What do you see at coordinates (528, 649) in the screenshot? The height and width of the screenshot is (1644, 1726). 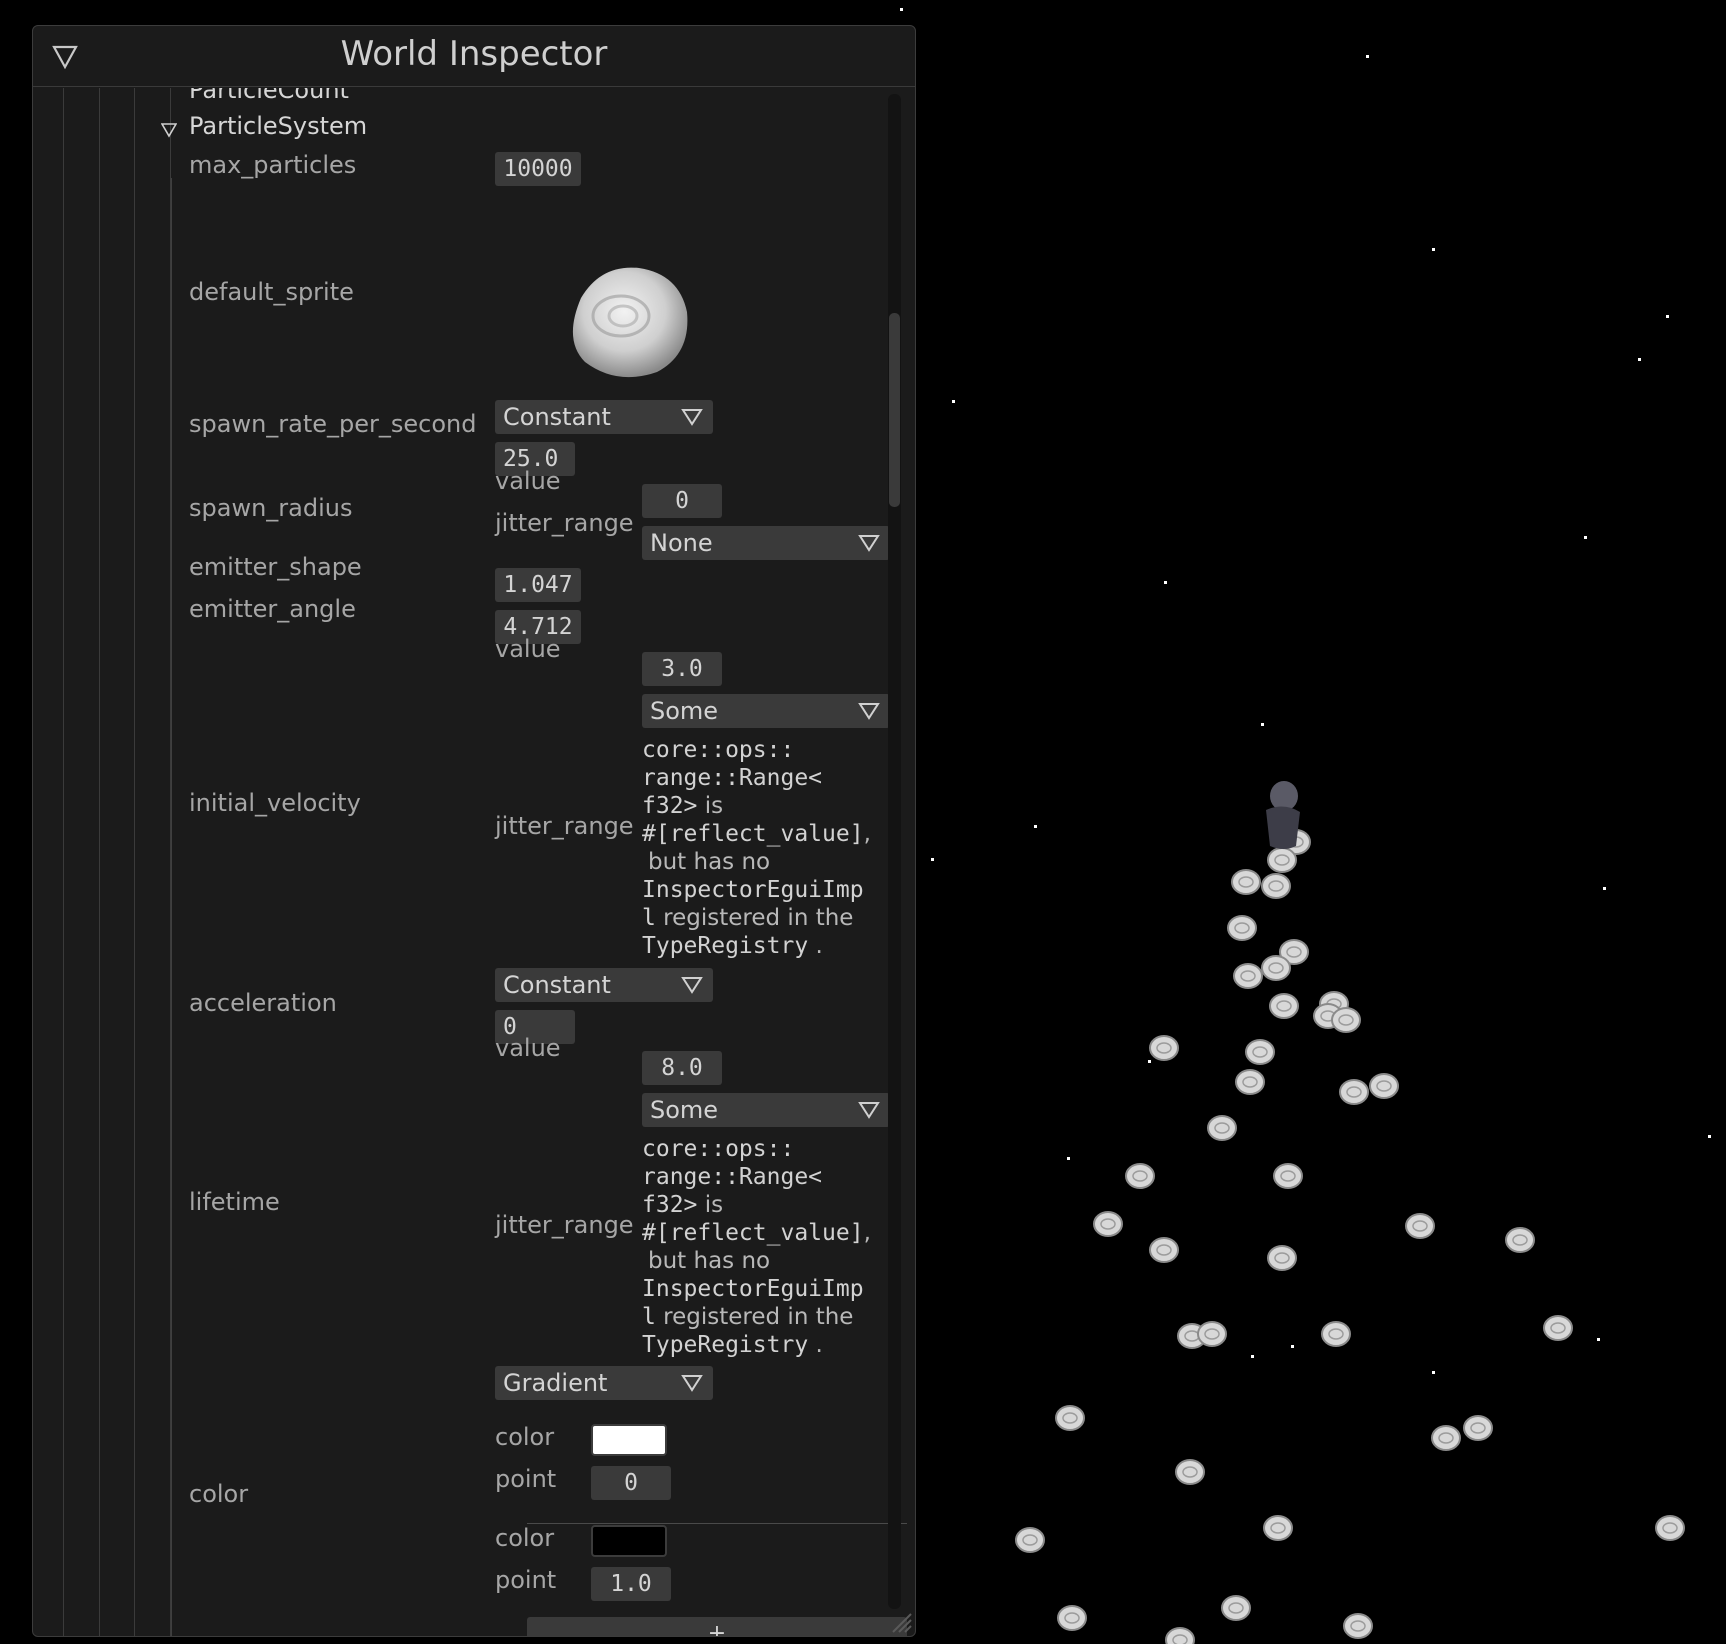 I see `initial-velocity-value-label: value` at bounding box center [528, 649].